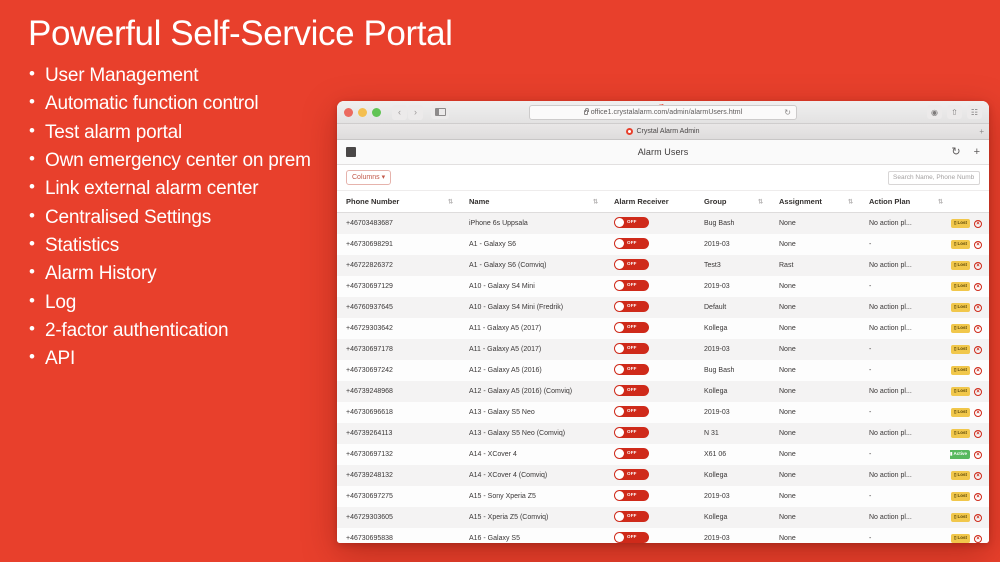 This screenshot has height=562, width=1000. What do you see at coordinates (532, 202) in the screenshot?
I see `column-header: Name ⇅` at bounding box center [532, 202].